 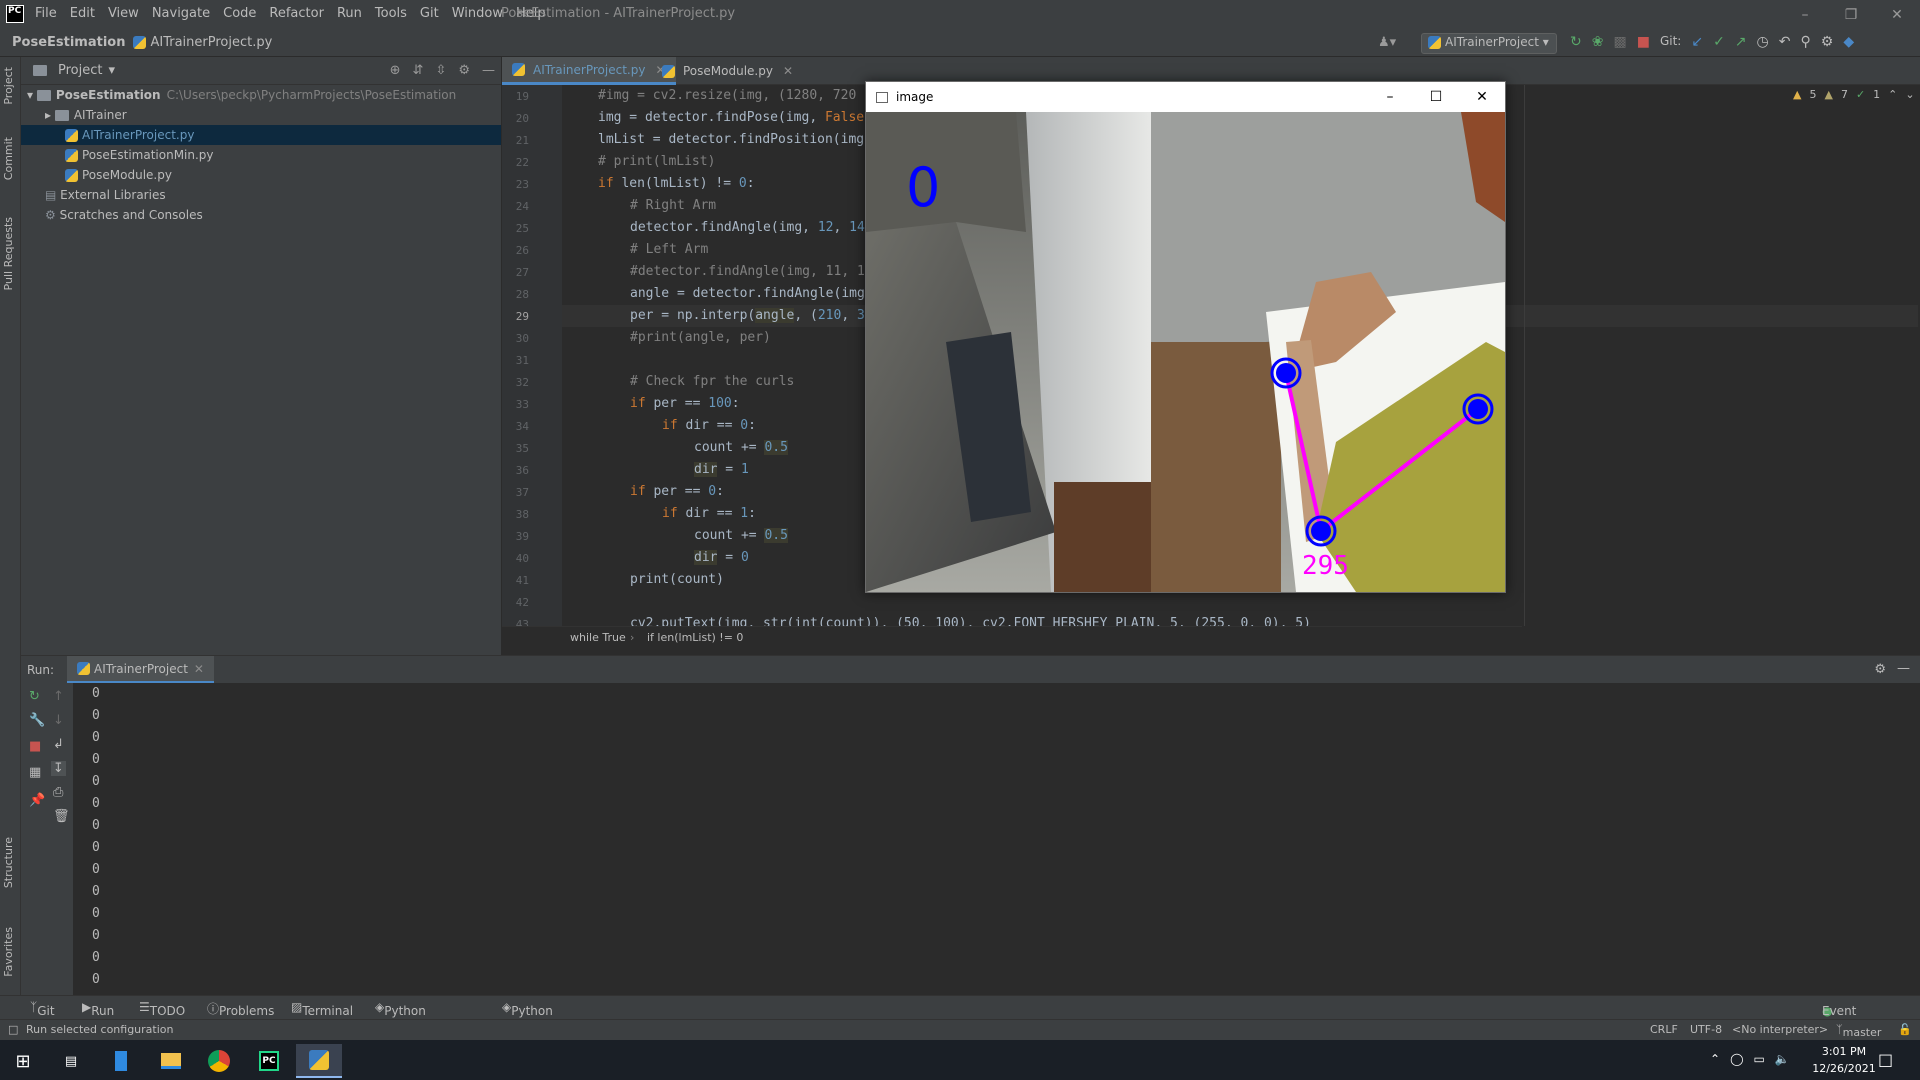 I want to click on tab-aitrainerproject: AITrainerProject.py ✕, so click(x=589, y=71).